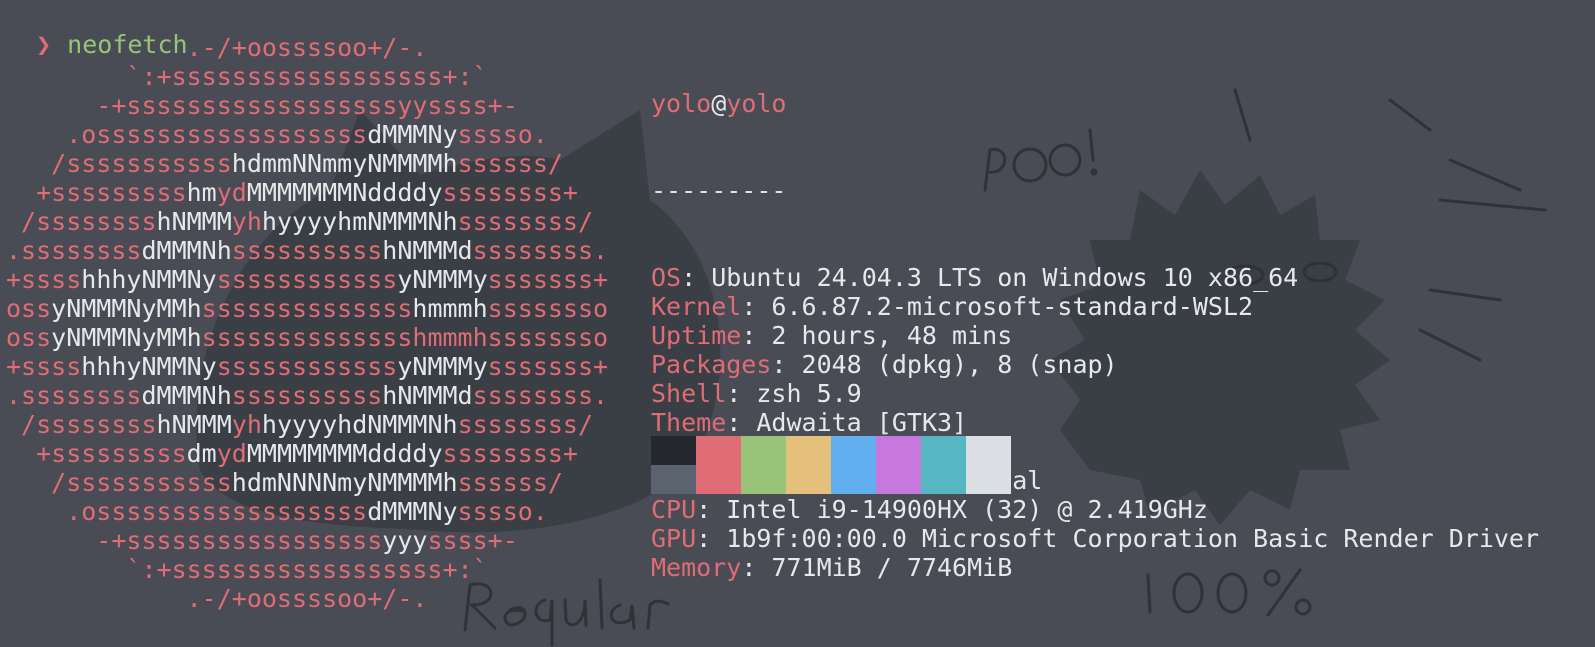 The image size is (1595, 647). Describe the element at coordinates (1005, 277) in the screenshot. I see `info-value: Ubuntu 24.04.3 LTS on Windows 10 x86_64` at that location.